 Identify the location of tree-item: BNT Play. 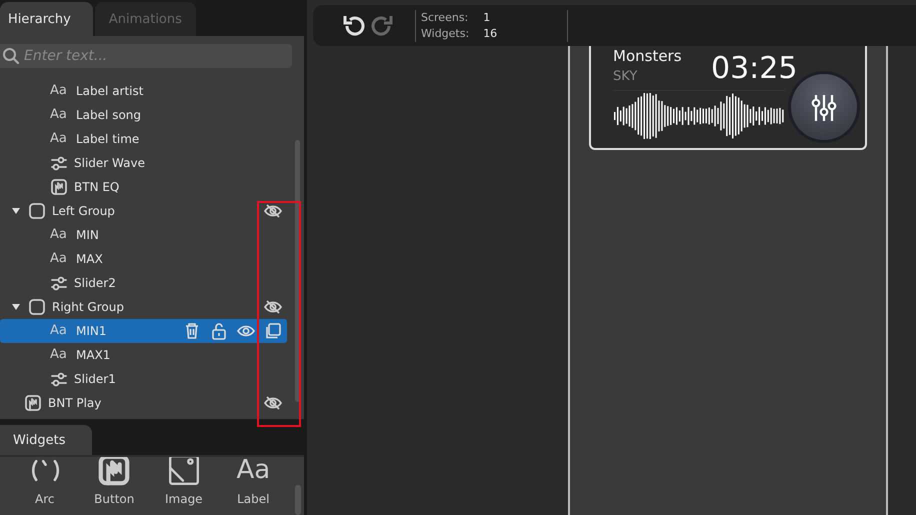
(143, 403).